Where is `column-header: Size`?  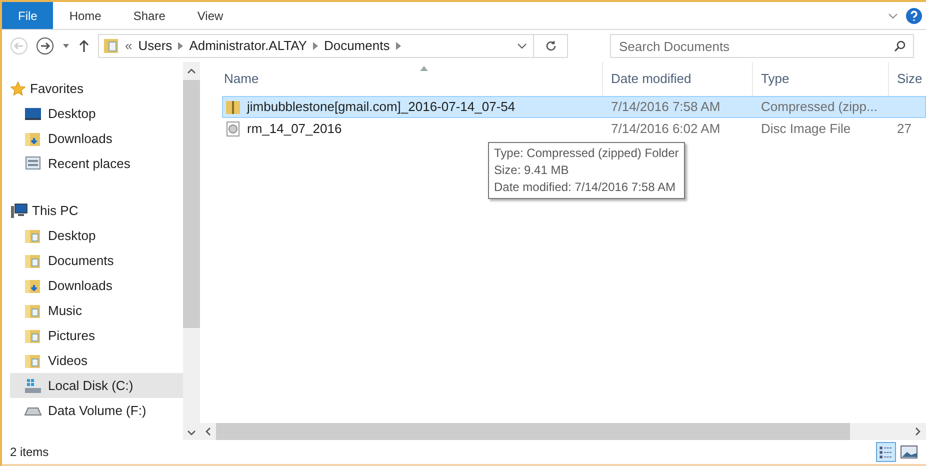
column-header: Size is located at coordinates (909, 79).